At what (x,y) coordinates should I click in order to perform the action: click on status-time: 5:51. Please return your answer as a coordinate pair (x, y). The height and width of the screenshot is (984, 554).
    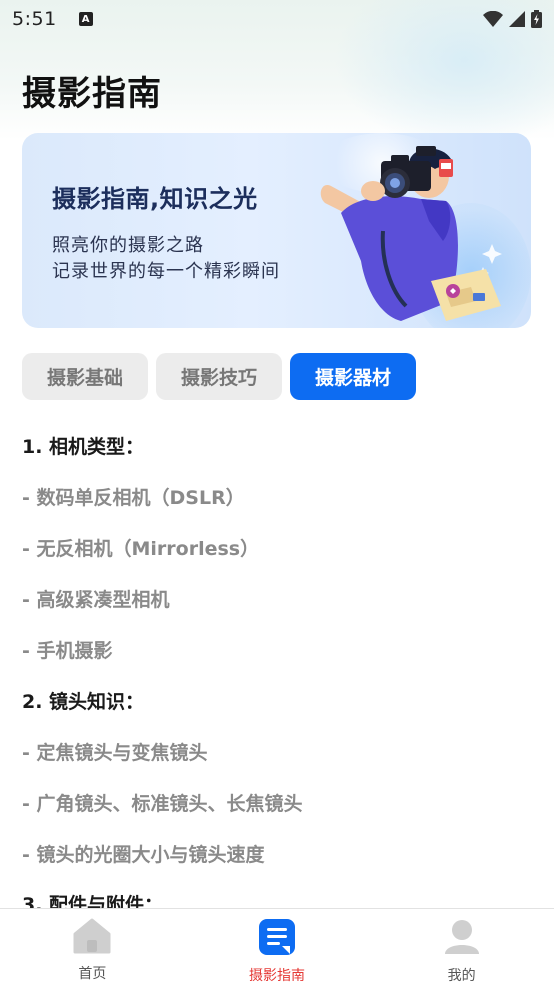
    Looking at the image, I should click on (34, 19).